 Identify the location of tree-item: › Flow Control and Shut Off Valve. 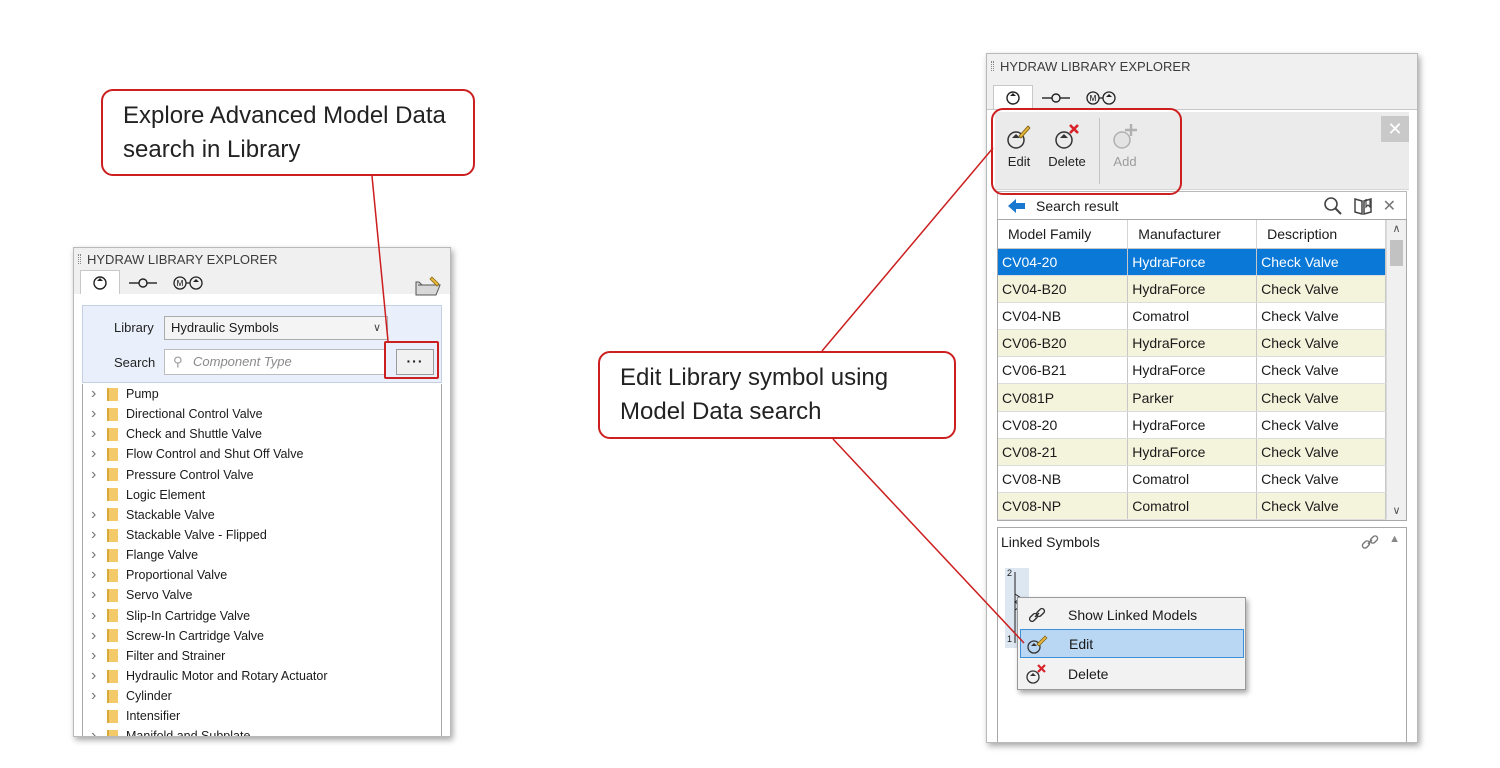
(262, 454).